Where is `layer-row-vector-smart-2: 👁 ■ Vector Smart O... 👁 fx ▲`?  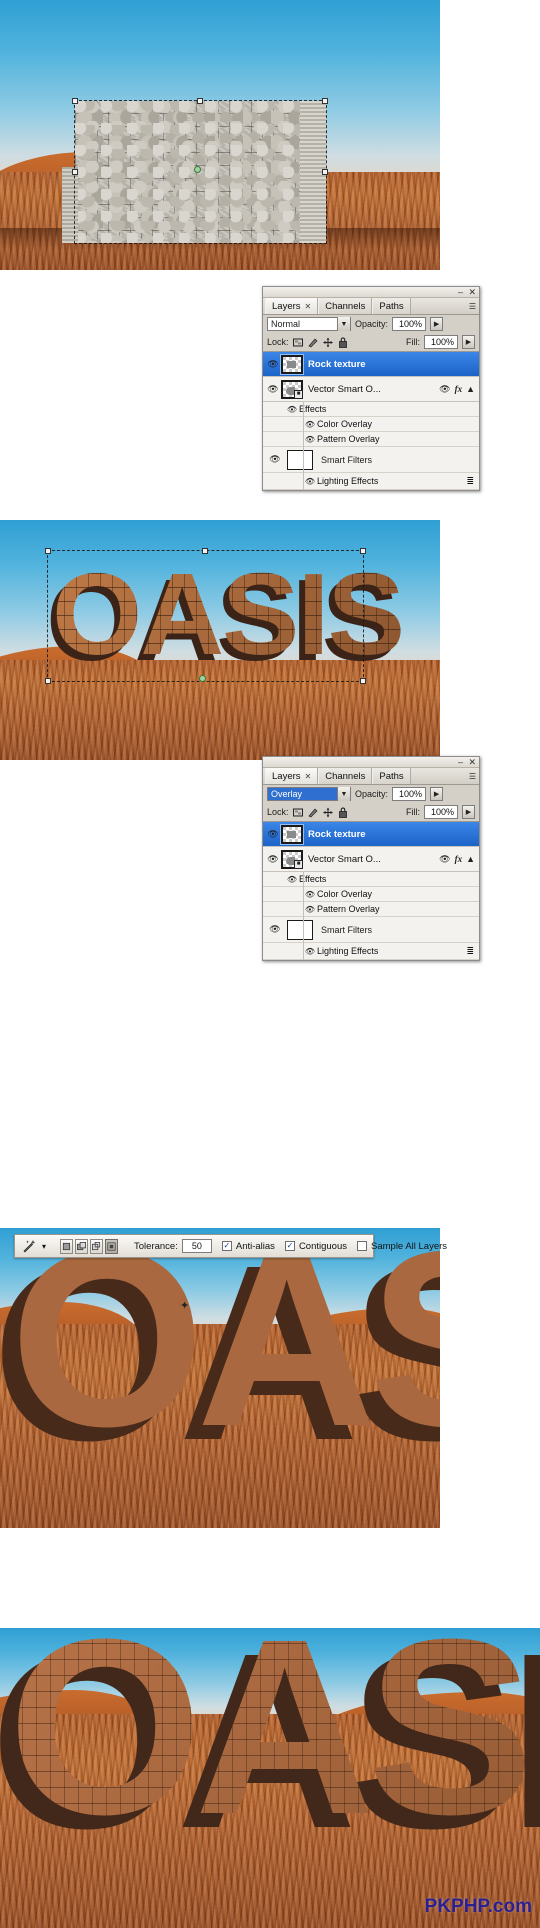
layer-row-vector-smart-2: 👁 ■ Vector Smart O... 👁 fx ▲ is located at coordinates (371, 859).